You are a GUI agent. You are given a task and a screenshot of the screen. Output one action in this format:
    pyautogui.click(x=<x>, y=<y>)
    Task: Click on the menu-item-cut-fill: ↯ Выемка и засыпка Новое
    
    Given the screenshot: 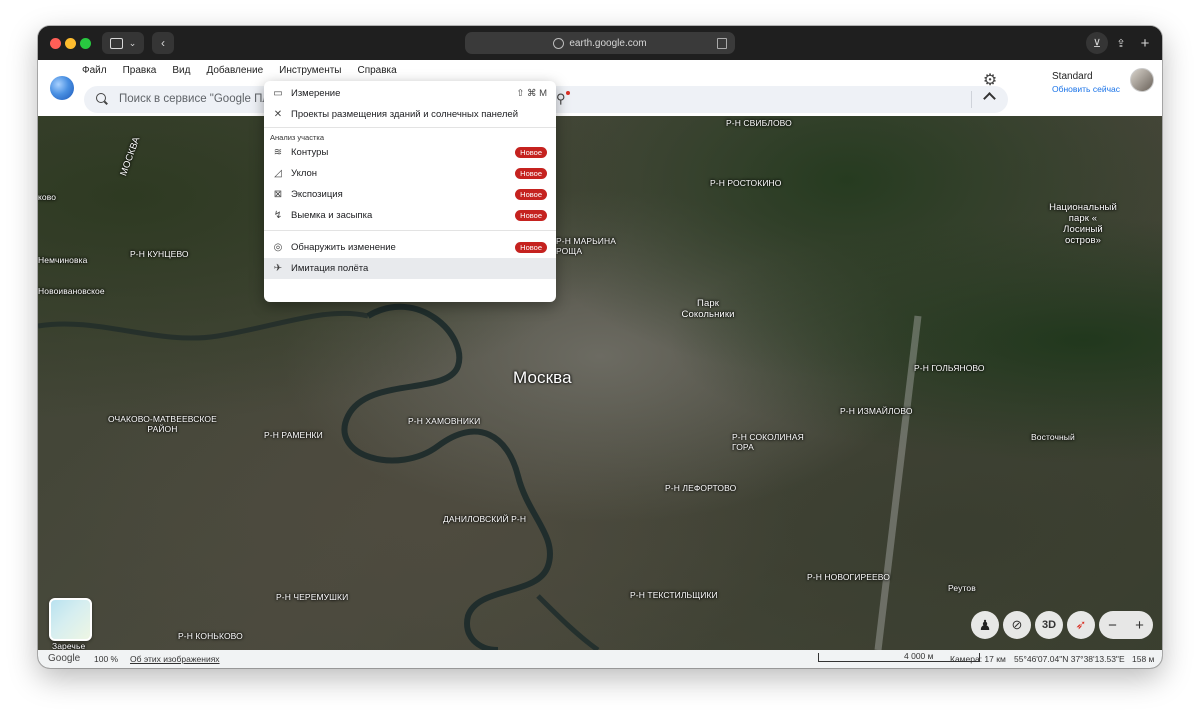 What is the action you would take?
    pyautogui.click(x=410, y=215)
    